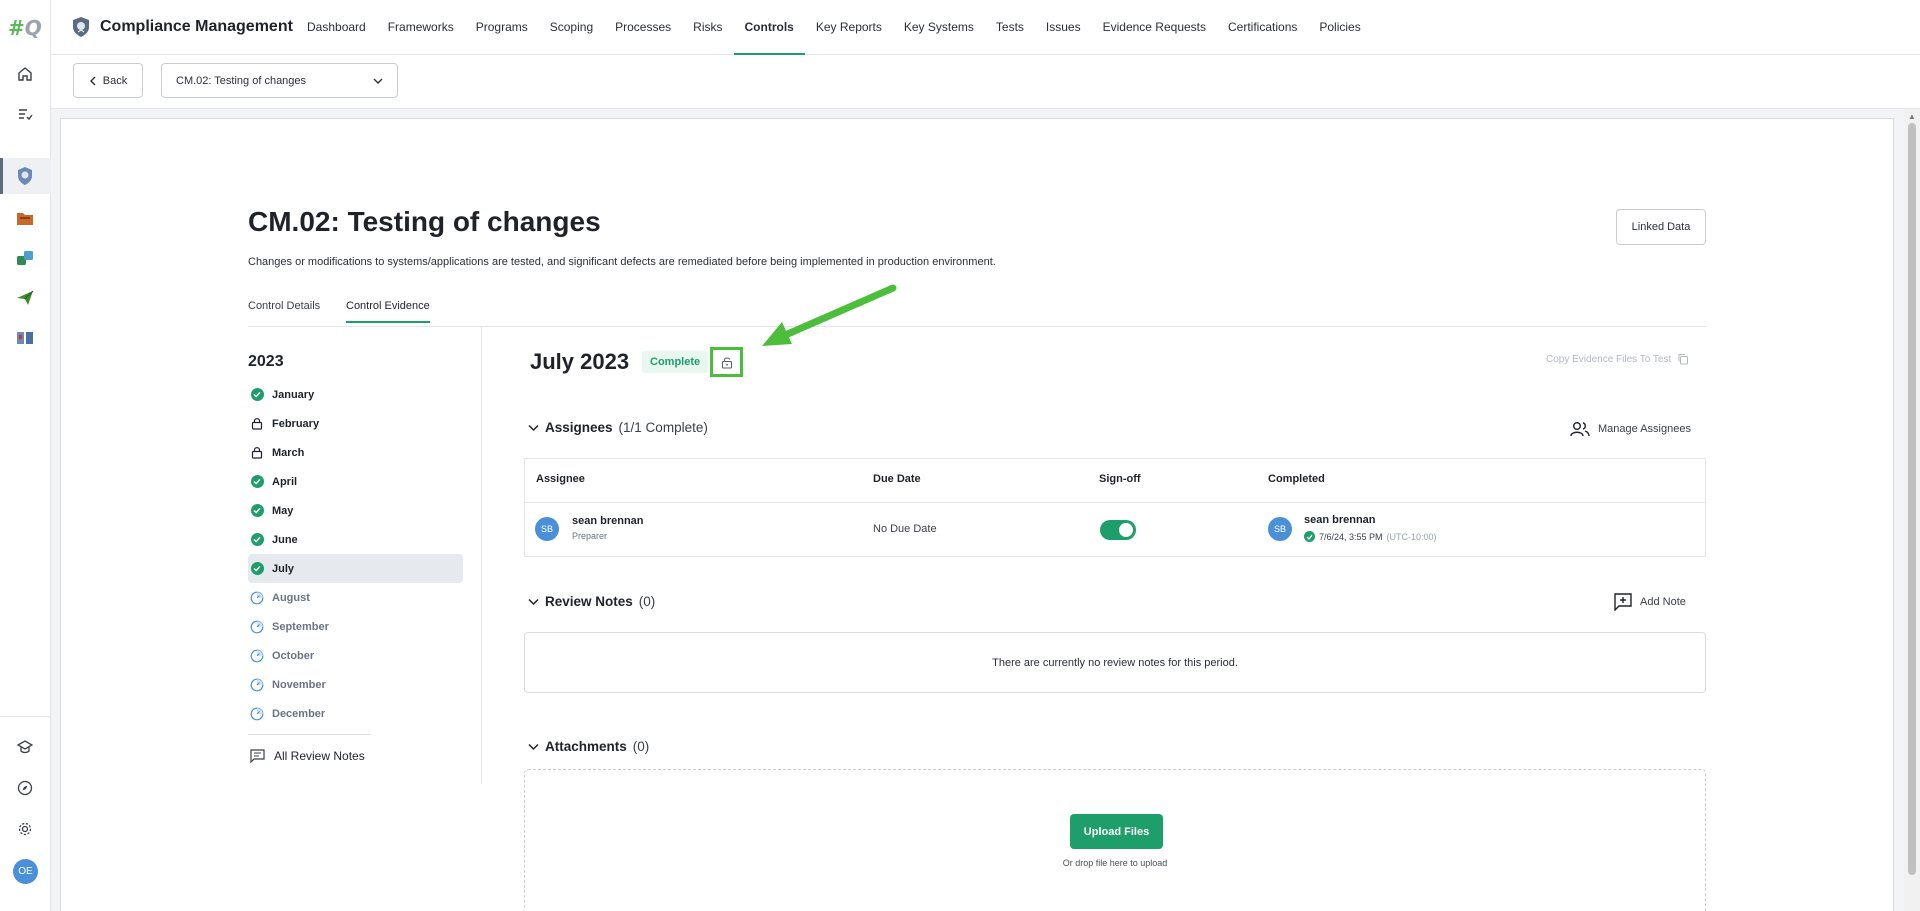 Image resolution: width=1920 pixels, height=911 pixels. I want to click on assignees-count: (1/1 Complete), so click(663, 427).